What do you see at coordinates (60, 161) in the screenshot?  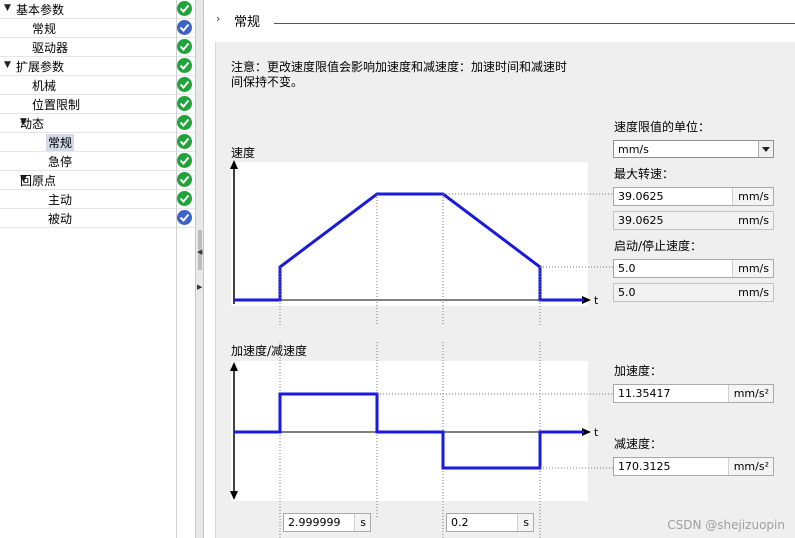 I see `tree-item-label: 急停` at bounding box center [60, 161].